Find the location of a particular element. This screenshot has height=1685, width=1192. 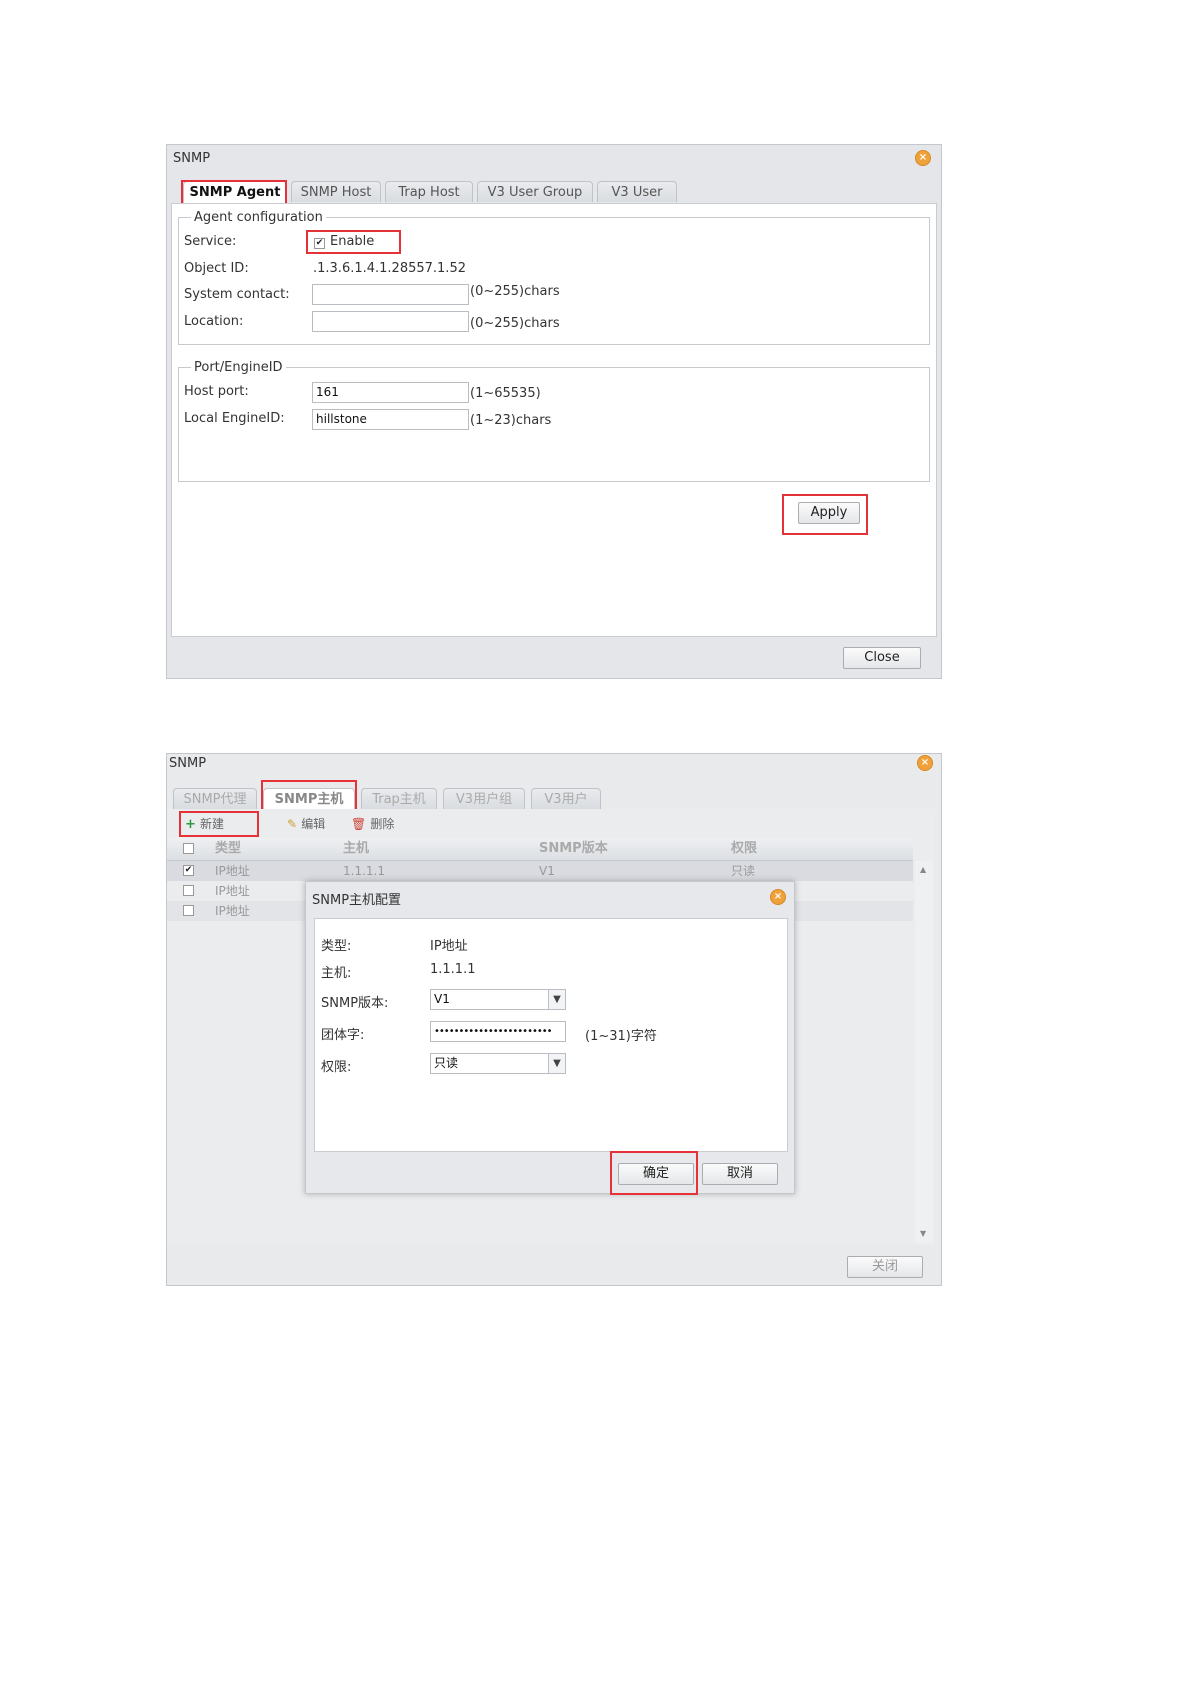

local-engineid-label: Local EngineID: is located at coordinates (234, 418).